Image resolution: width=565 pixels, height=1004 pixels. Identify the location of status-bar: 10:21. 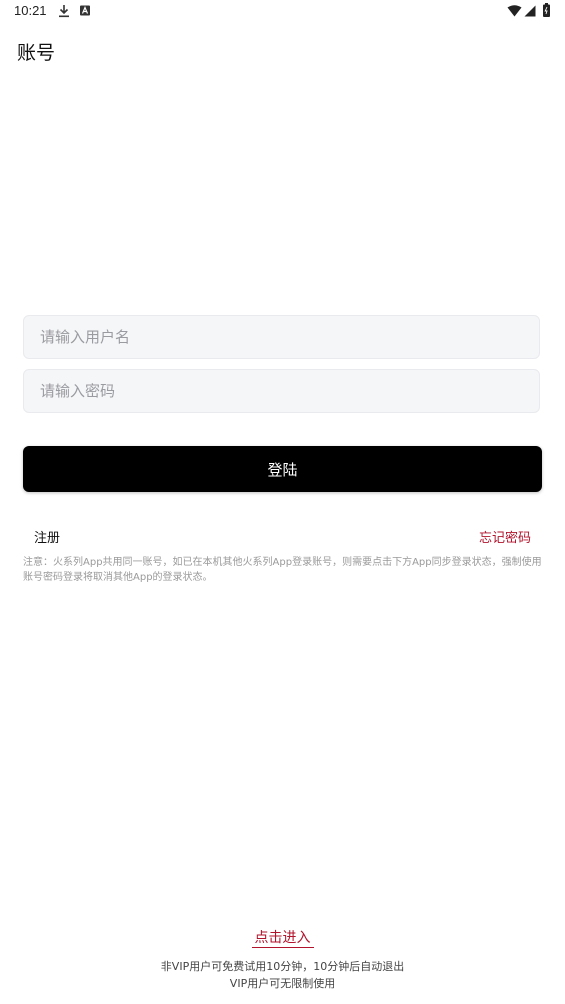
(282, 12).